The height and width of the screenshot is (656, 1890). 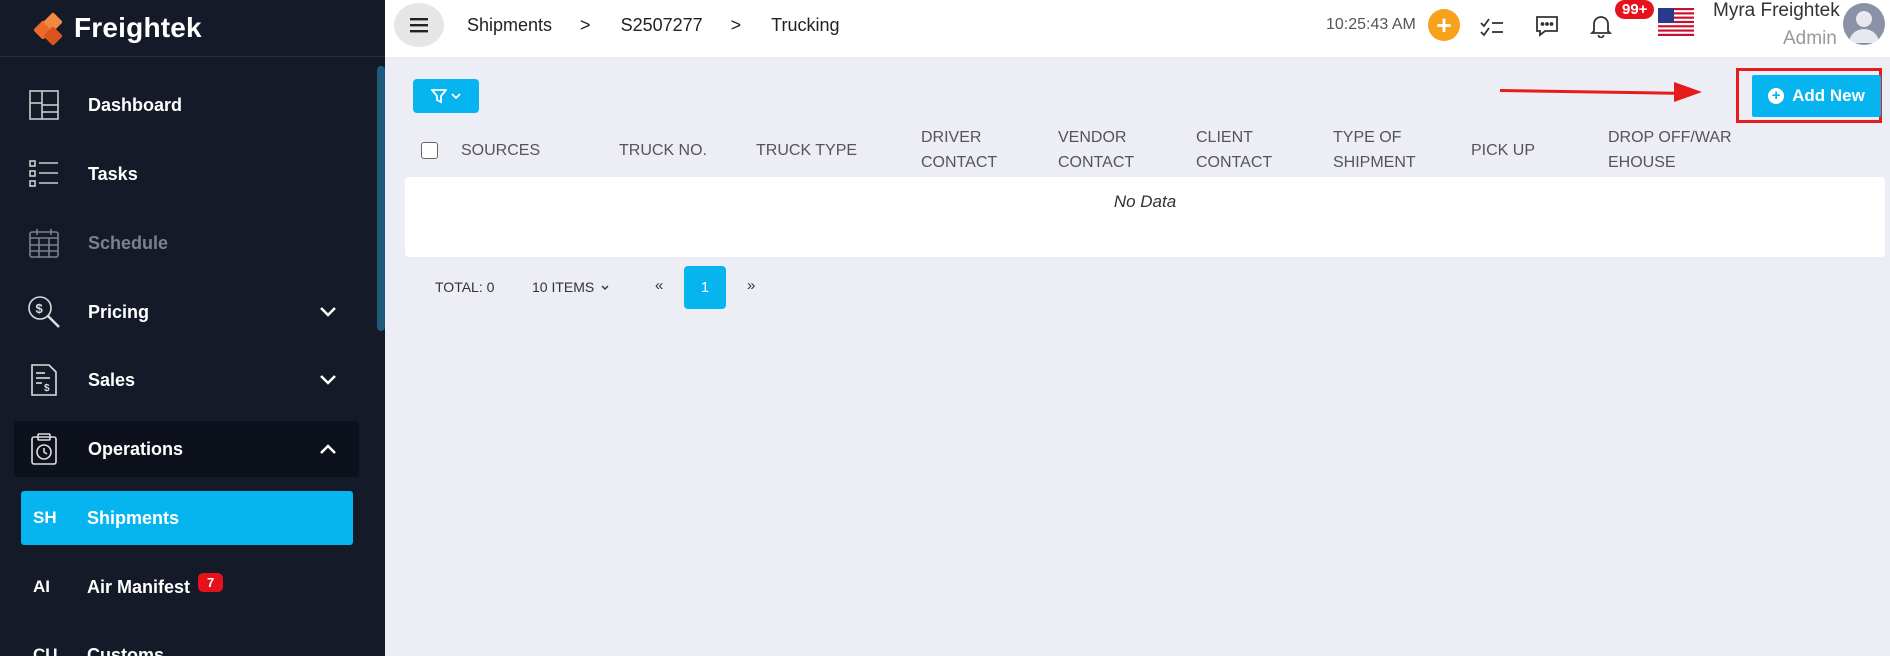 What do you see at coordinates (119, 311) in the screenshot?
I see `sidebar-item-label: Pricing` at bounding box center [119, 311].